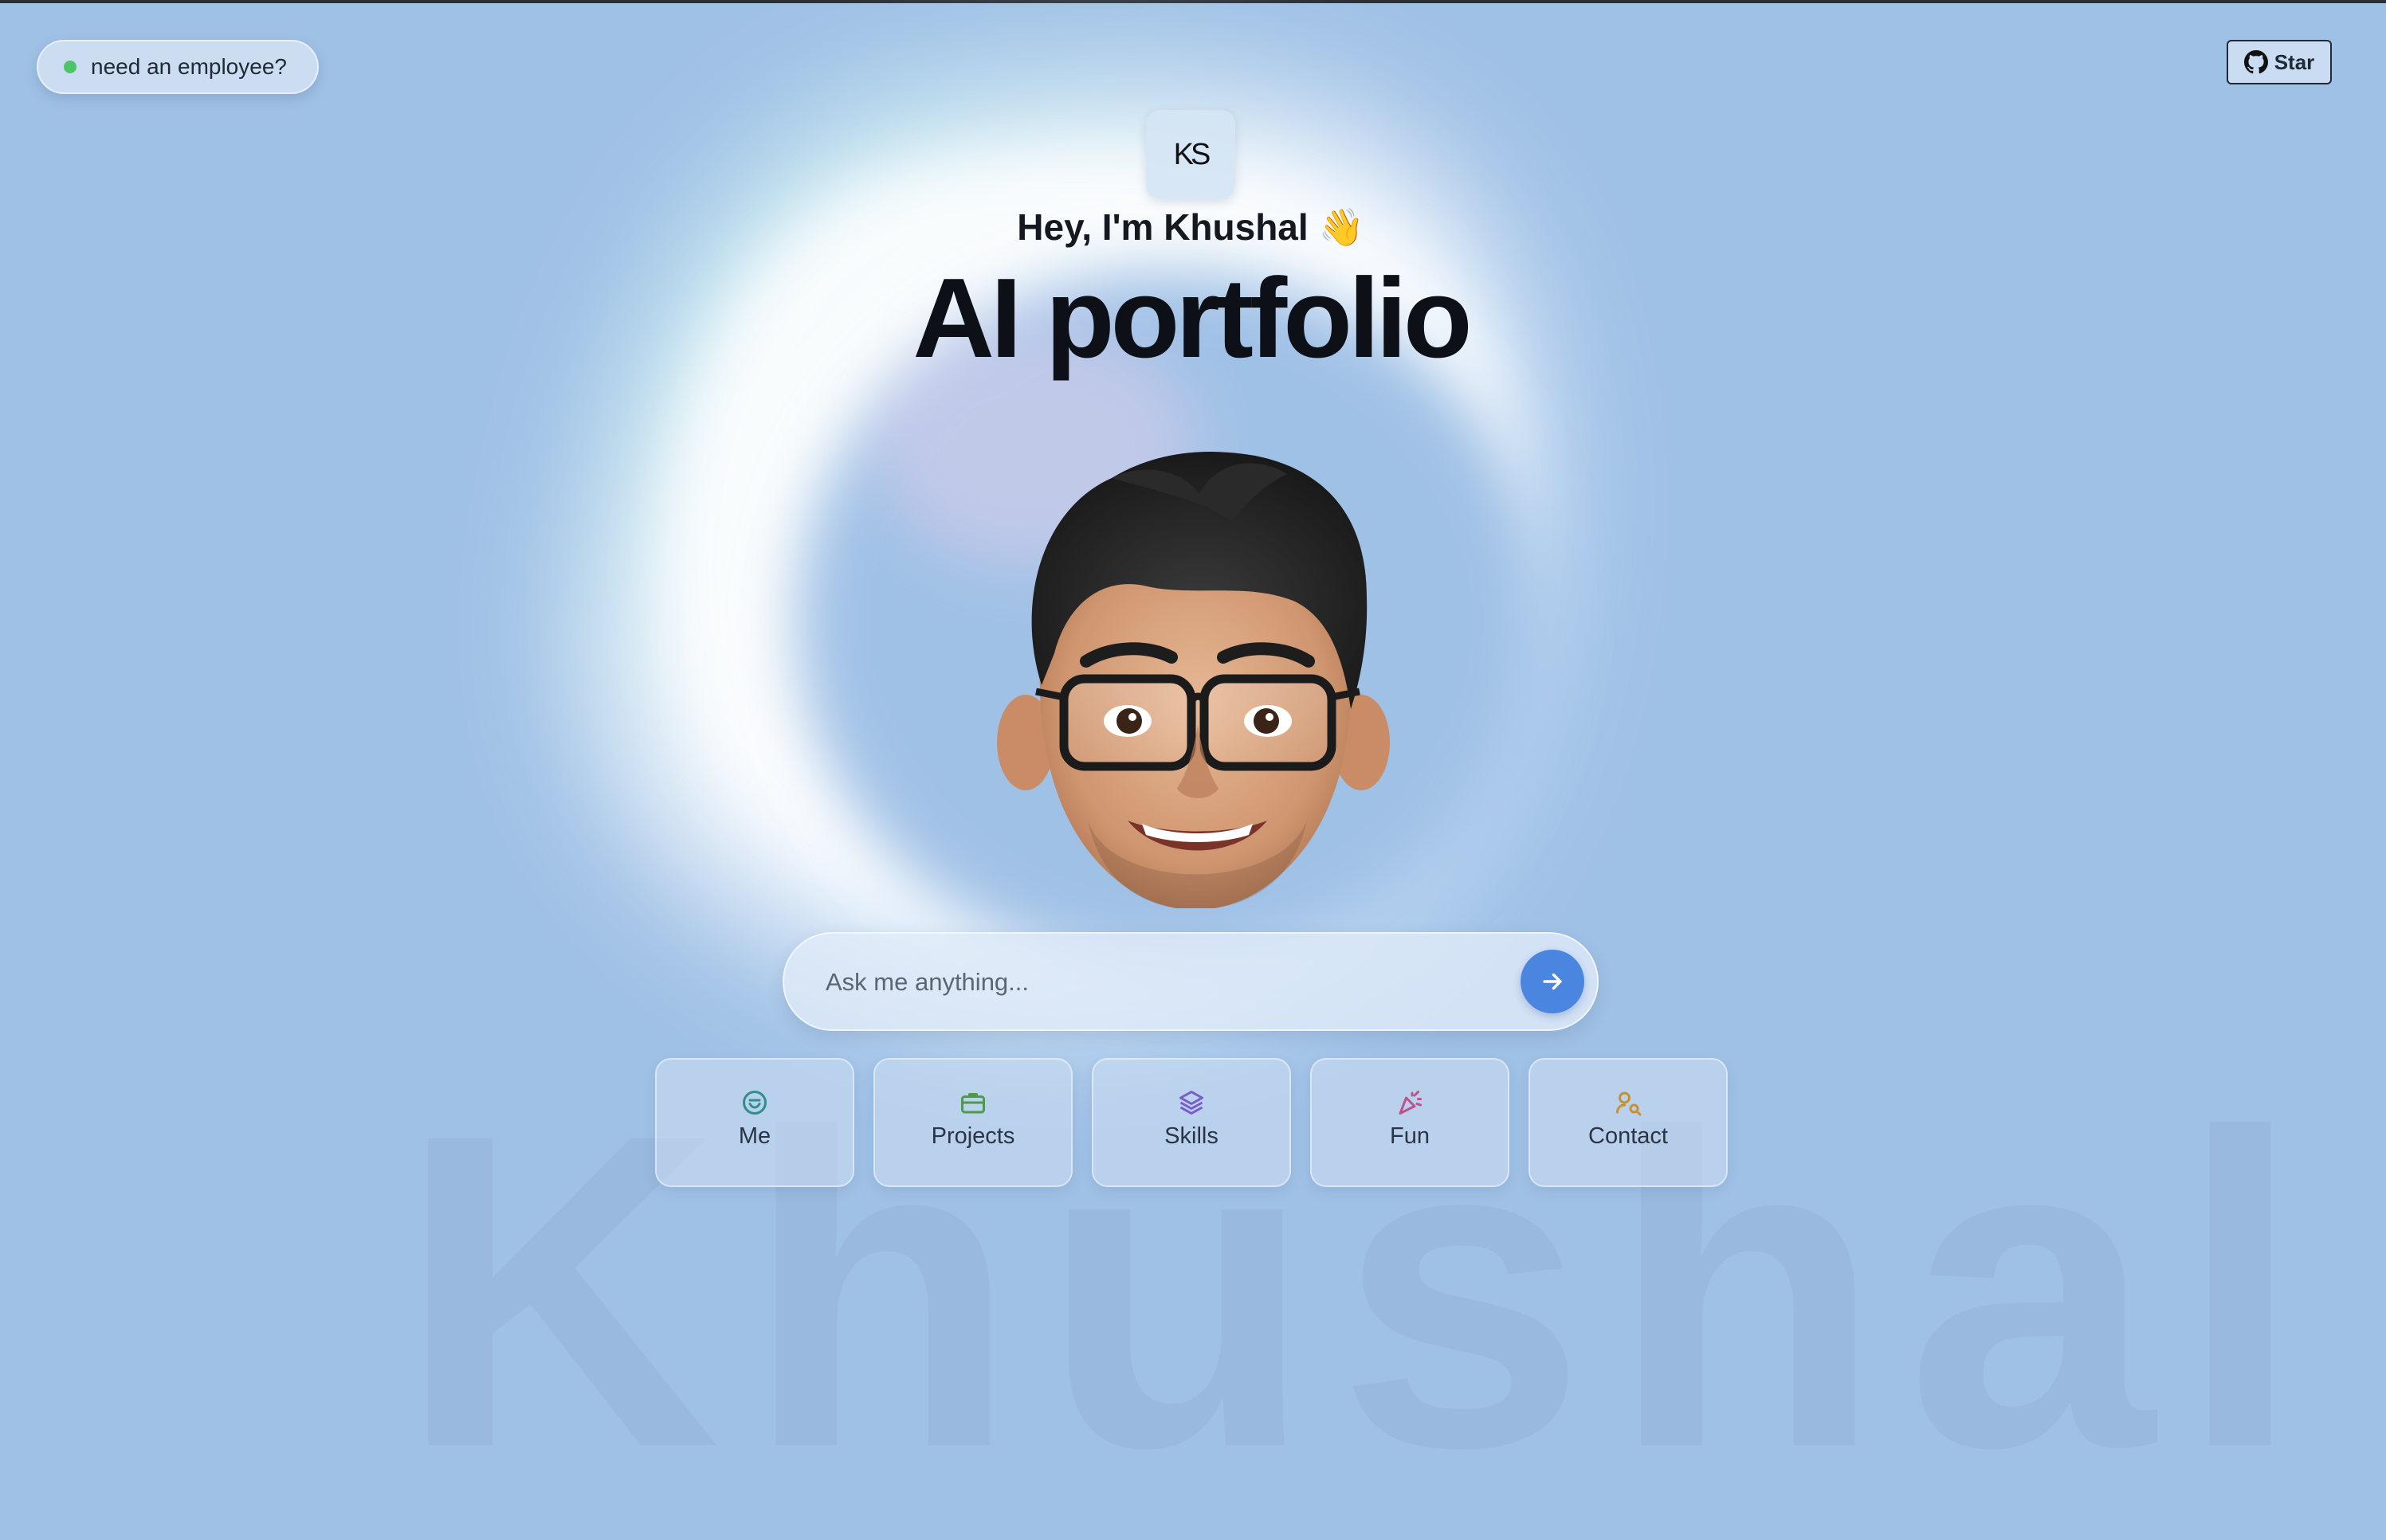 The image size is (2386, 1540). I want to click on layers-icon, so click(1191, 1102).